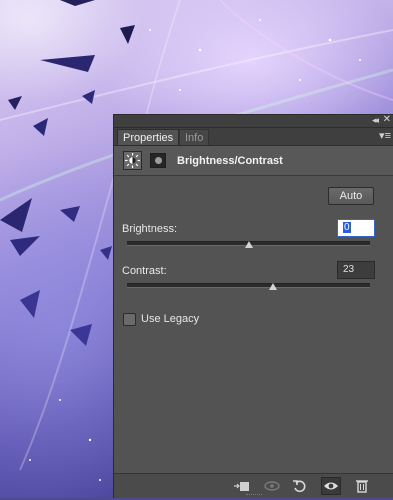 This screenshot has height=500, width=393. Describe the element at coordinates (375, 120) in the screenshot. I see `double-chevron-right-icon: ◂◂` at that location.